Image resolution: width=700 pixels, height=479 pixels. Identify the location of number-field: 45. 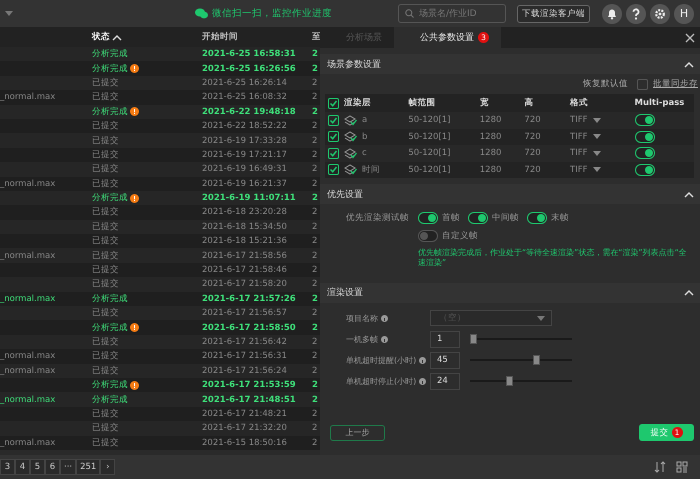
(445, 360).